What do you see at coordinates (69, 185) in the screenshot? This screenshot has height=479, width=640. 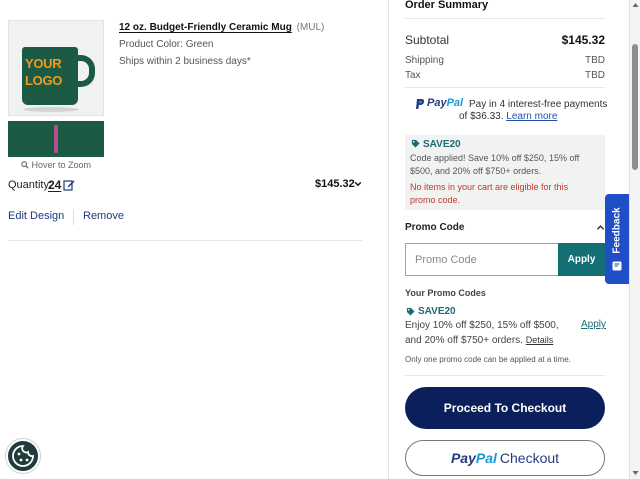 I see `edit-icon` at bounding box center [69, 185].